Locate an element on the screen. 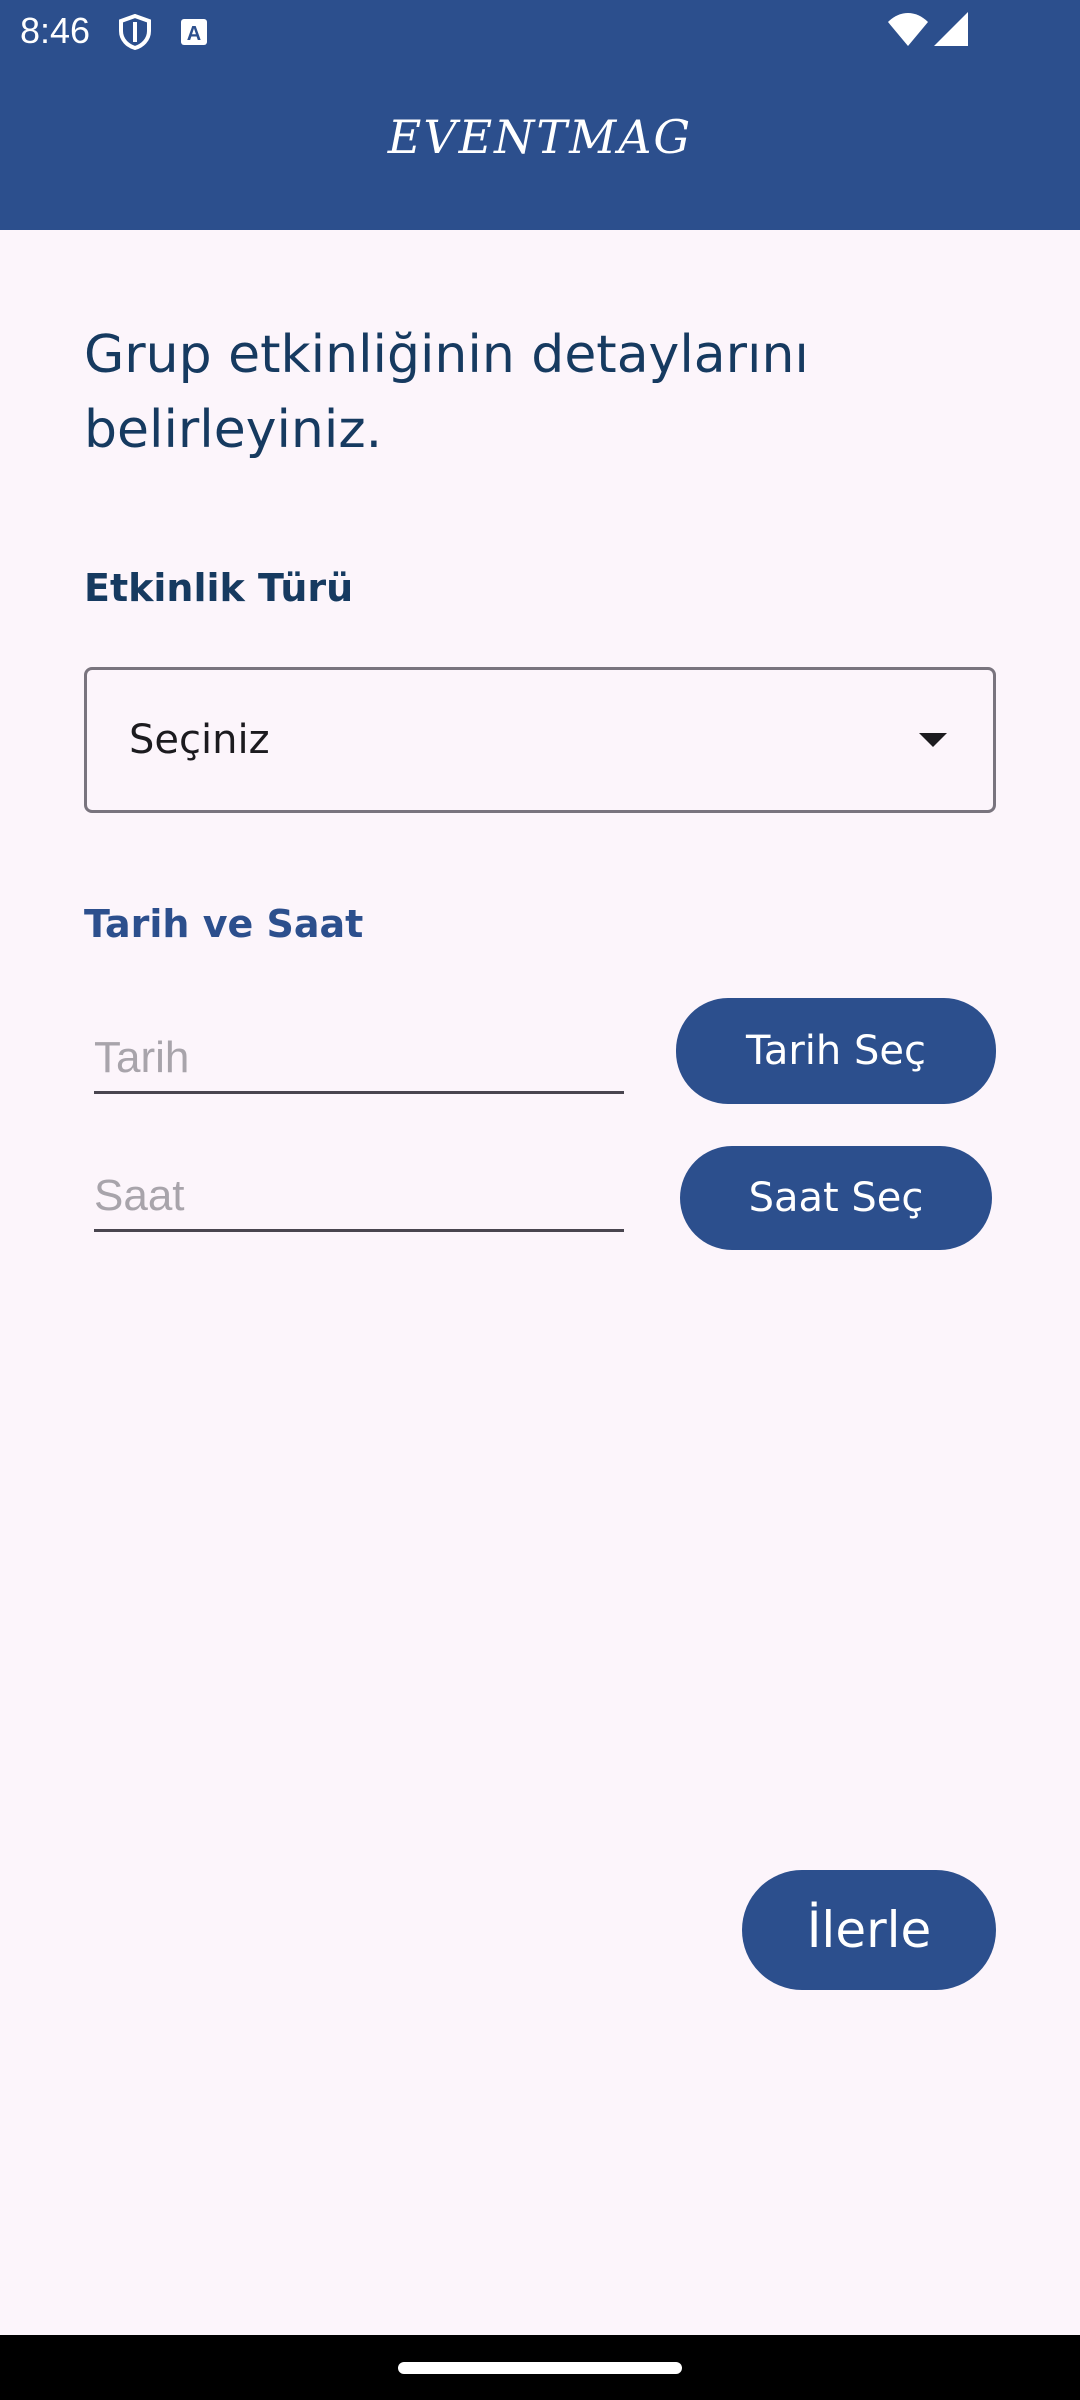 The image size is (1080, 2400). time-input is located at coordinates (359, 1185).